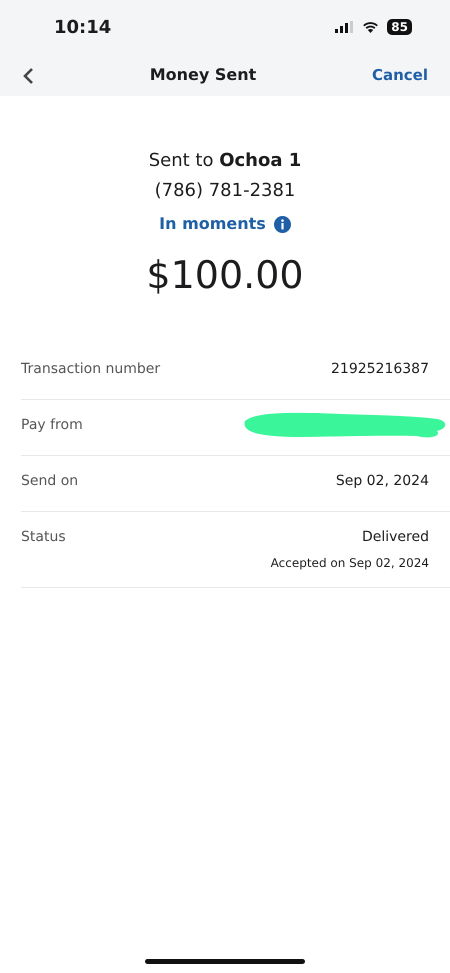 The width and height of the screenshot is (450, 973). What do you see at coordinates (371, 27) in the screenshot?
I see `wifi-icon` at bounding box center [371, 27].